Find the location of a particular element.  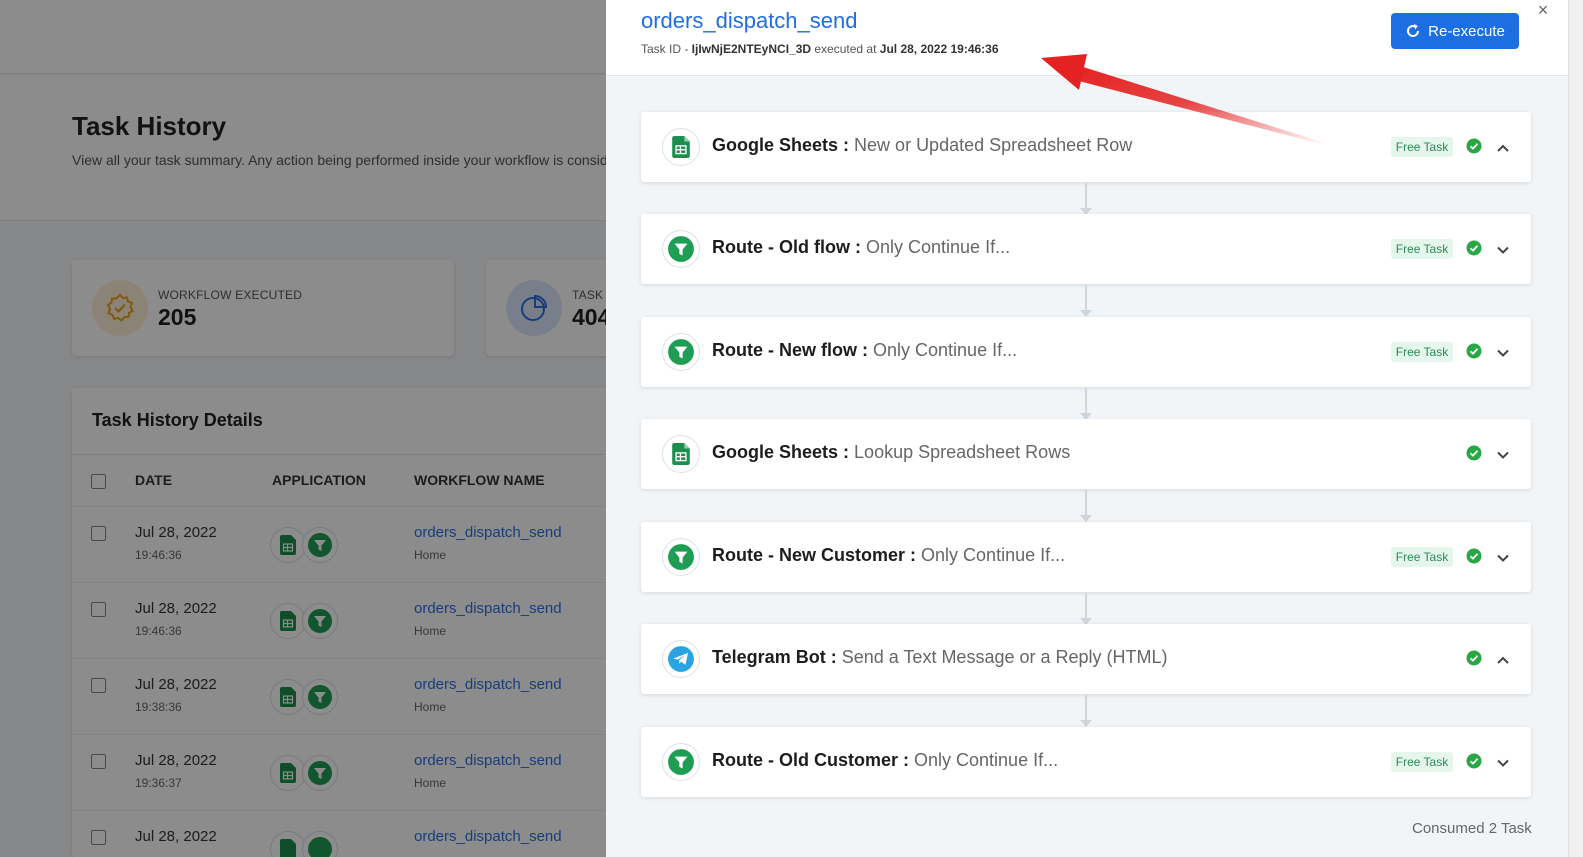

close-icon: × is located at coordinates (1543, 10).